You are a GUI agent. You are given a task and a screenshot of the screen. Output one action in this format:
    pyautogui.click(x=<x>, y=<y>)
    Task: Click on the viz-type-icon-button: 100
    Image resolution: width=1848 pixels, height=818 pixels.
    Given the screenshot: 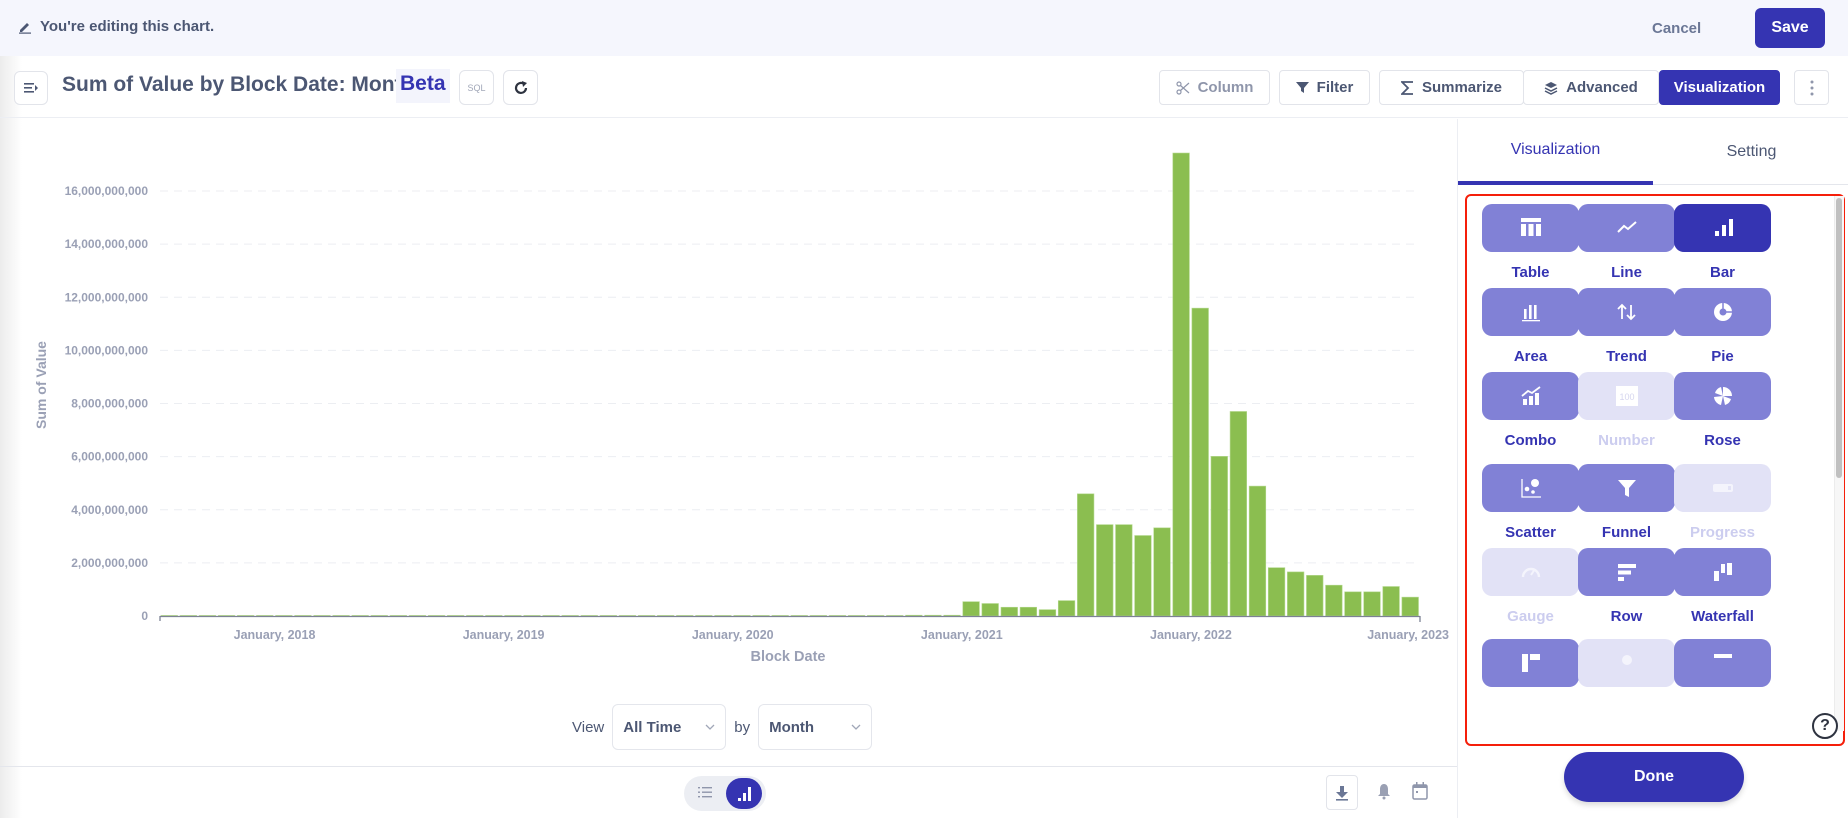 What is the action you would take?
    pyautogui.click(x=1626, y=396)
    